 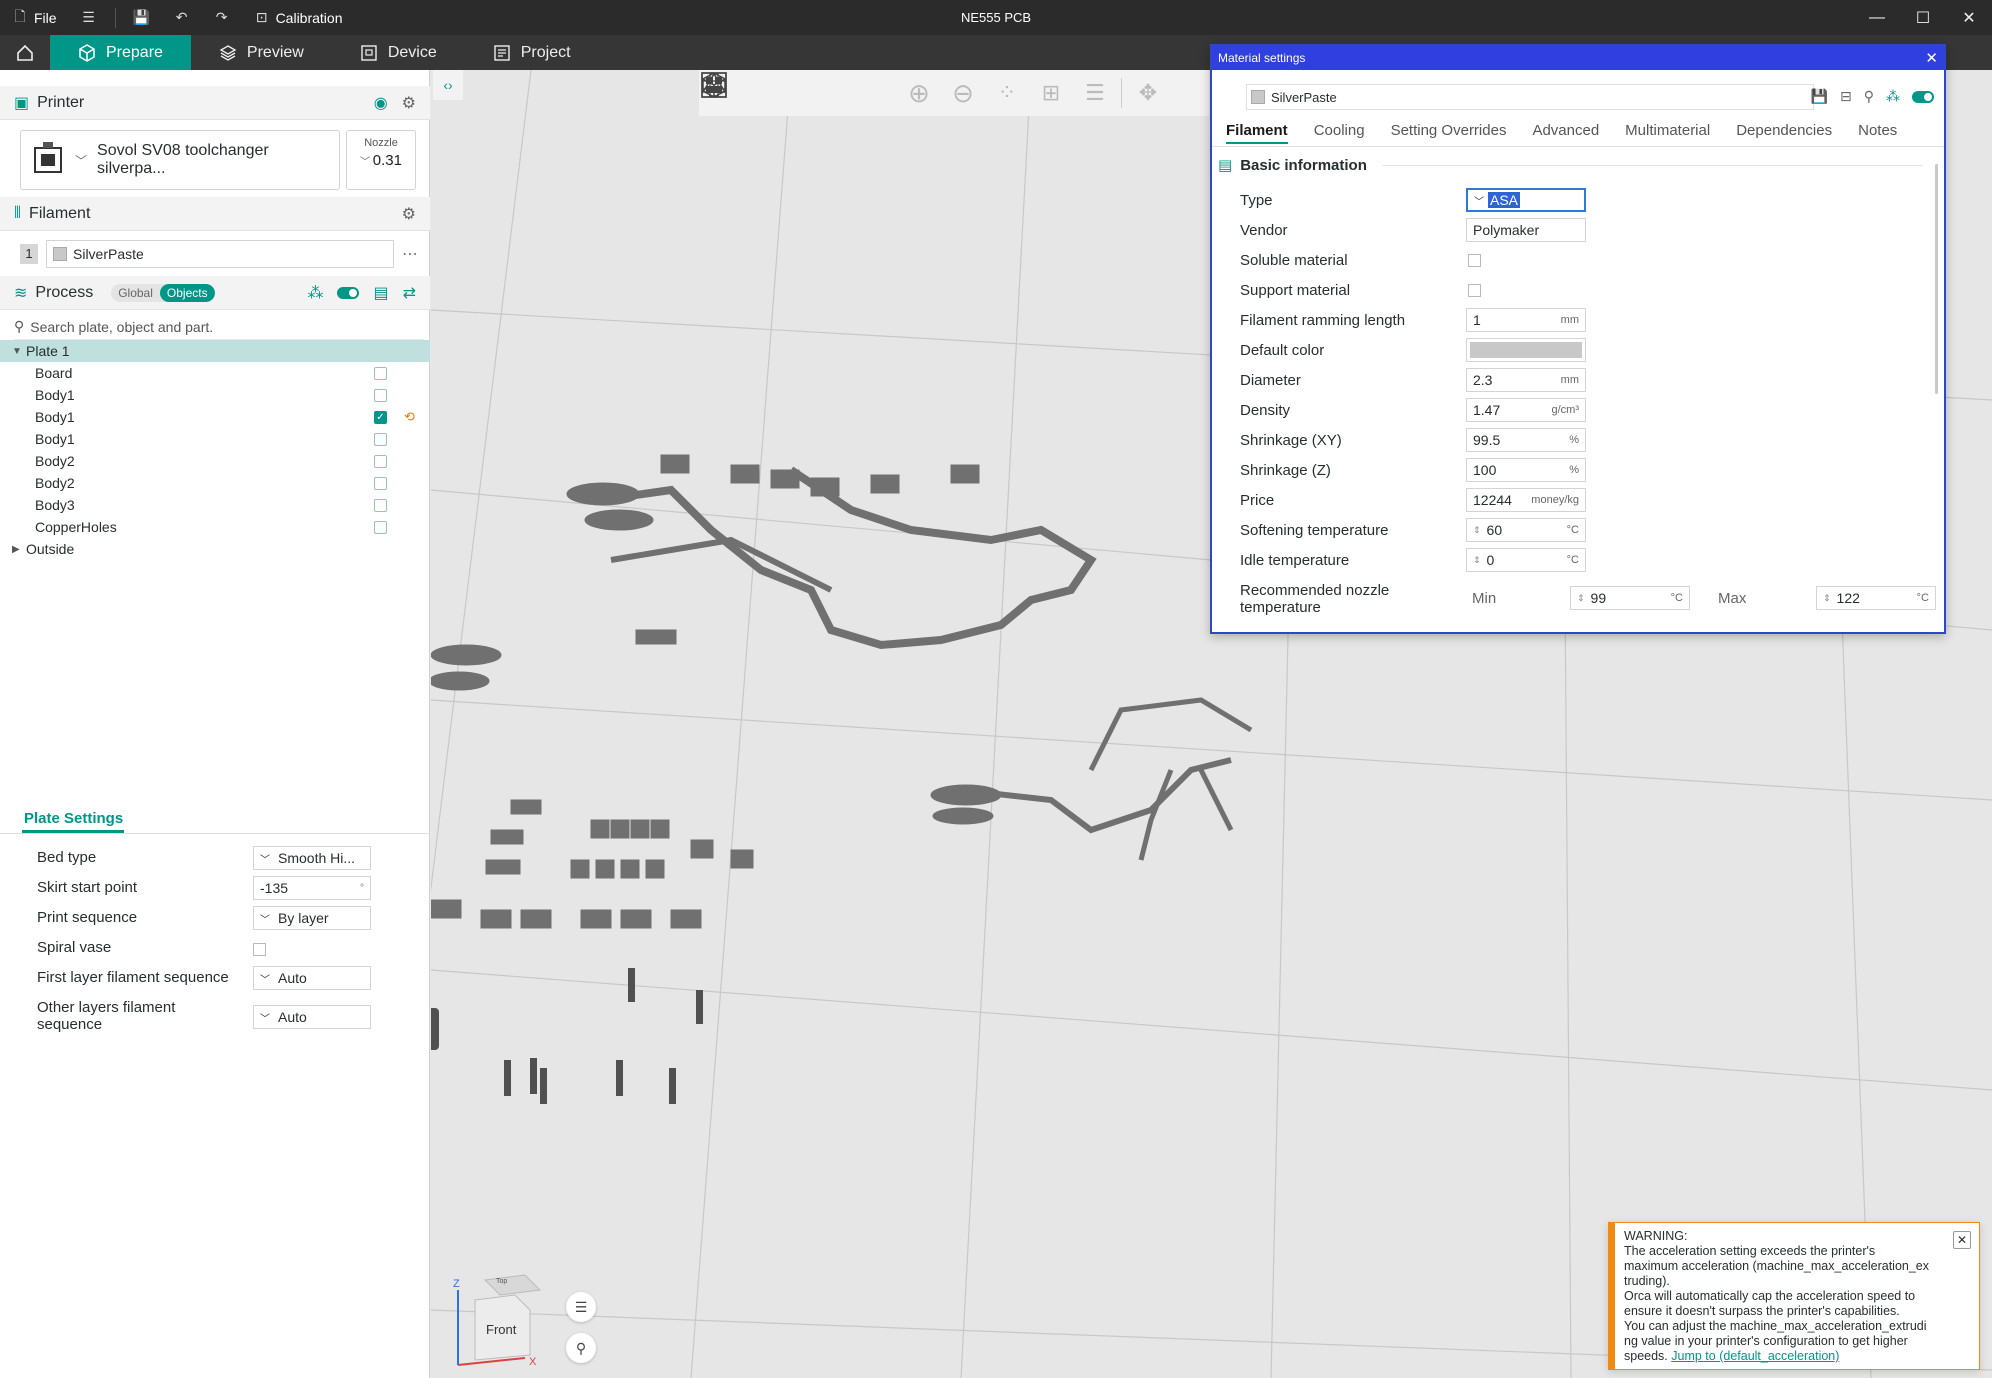 I want to click on filament-more-icon: ⋯, so click(x=410, y=254).